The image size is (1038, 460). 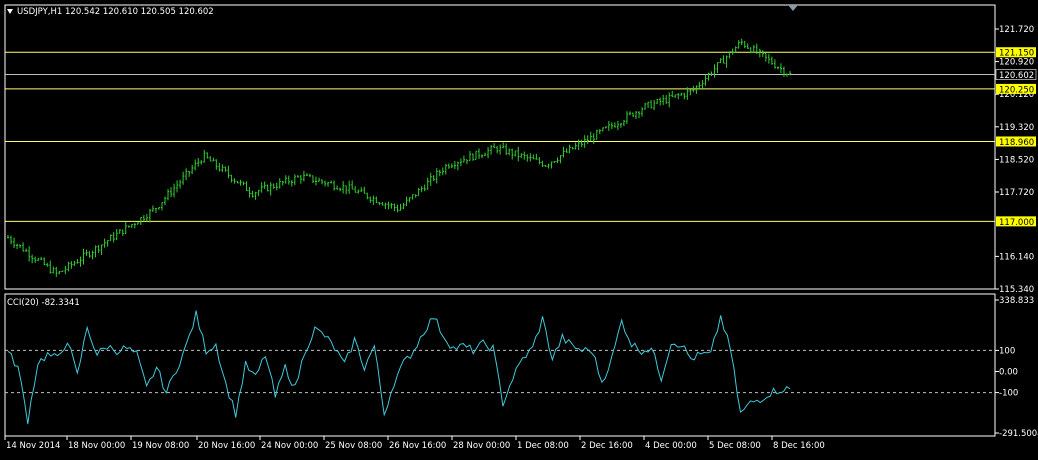 What do you see at coordinates (793, 8) in the screenshot?
I see `chart-shift-marker-icon` at bounding box center [793, 8].